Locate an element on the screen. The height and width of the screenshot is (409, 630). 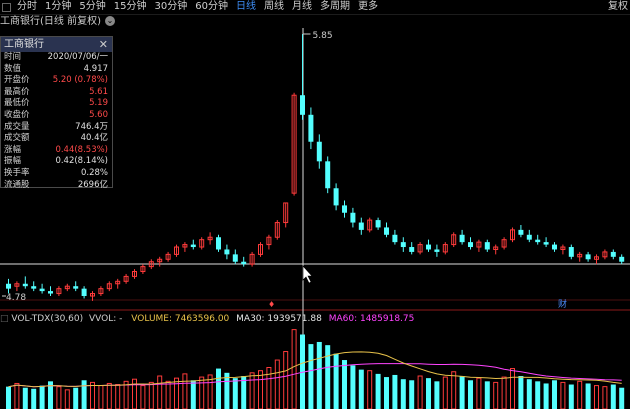
info-row-label: 开盘价 is located at coordinates (17, 80).